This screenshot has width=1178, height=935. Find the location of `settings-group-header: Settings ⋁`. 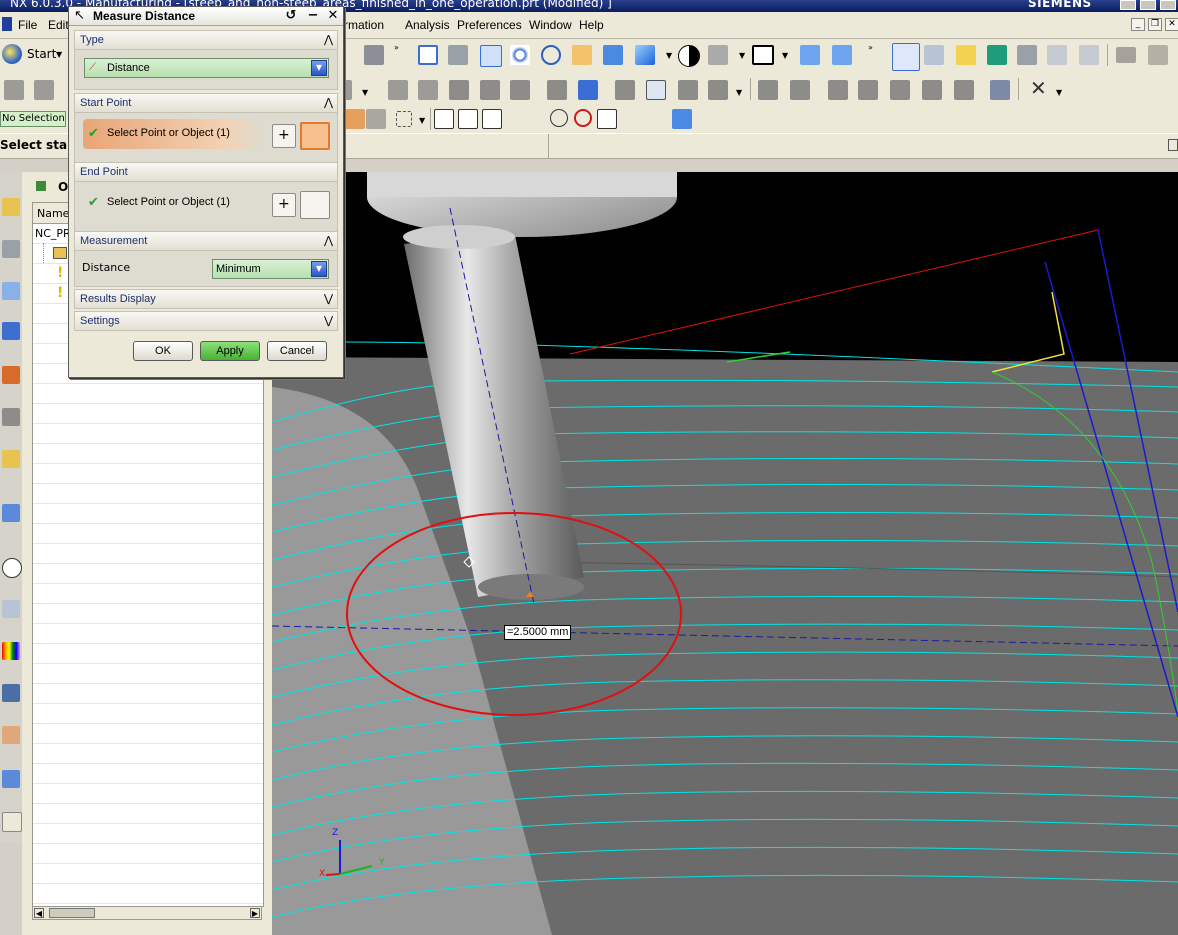

settings-group-header: Settings ⋁ is located at coordinates (206, 321).